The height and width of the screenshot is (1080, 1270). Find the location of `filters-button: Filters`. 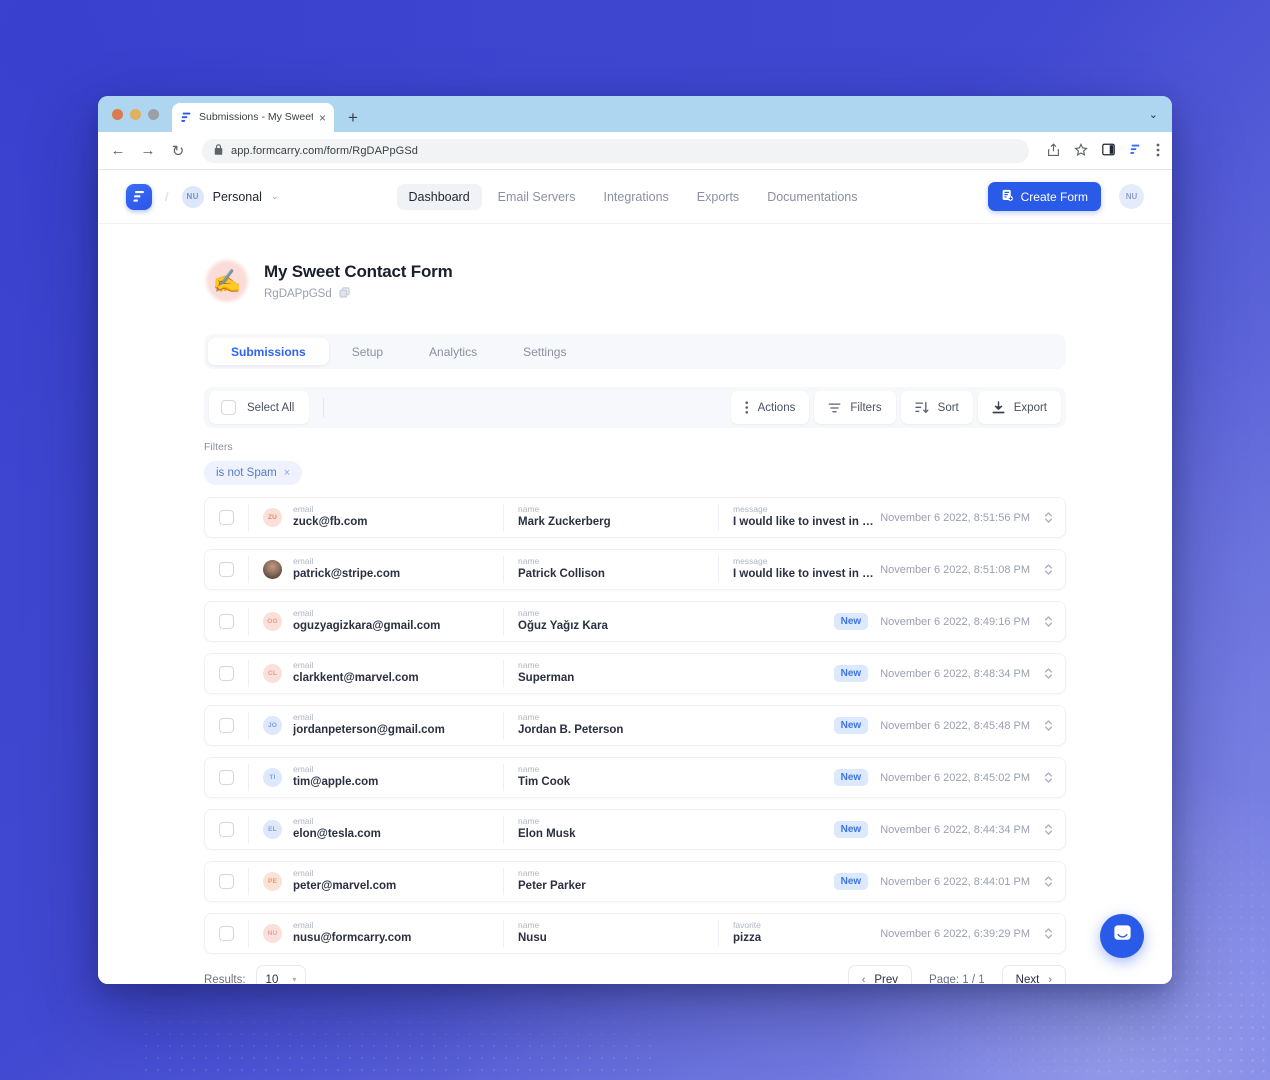

filters-button: Filters is located at coordinates (855, 407).